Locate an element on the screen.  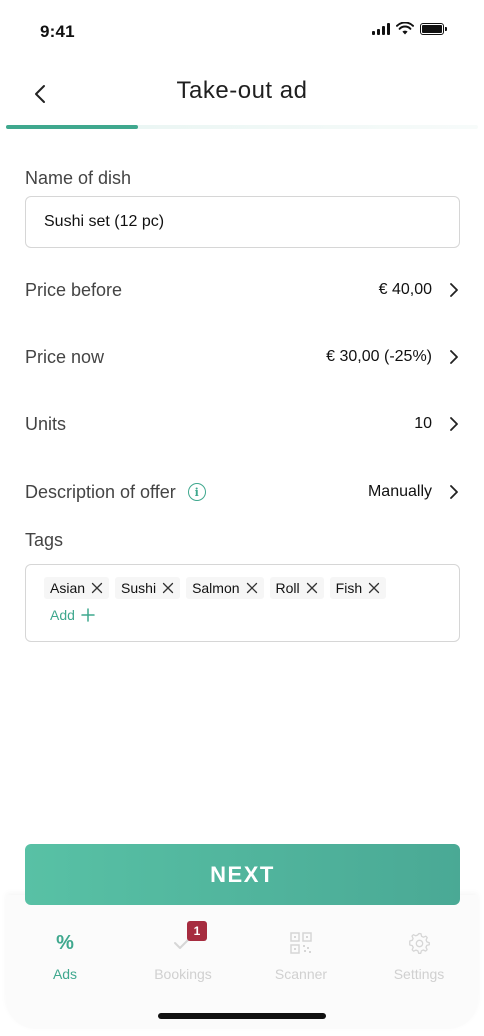
home-indicator is located at coordinates (242, 1016).